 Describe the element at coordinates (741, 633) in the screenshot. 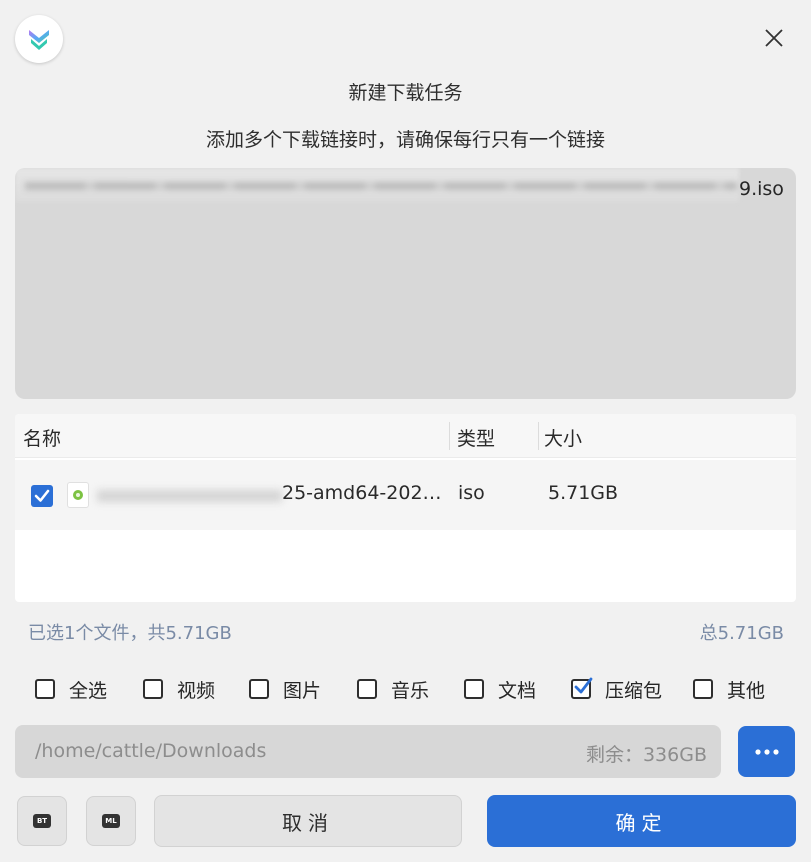

I see `total-size: 总5.71GB` at that location.